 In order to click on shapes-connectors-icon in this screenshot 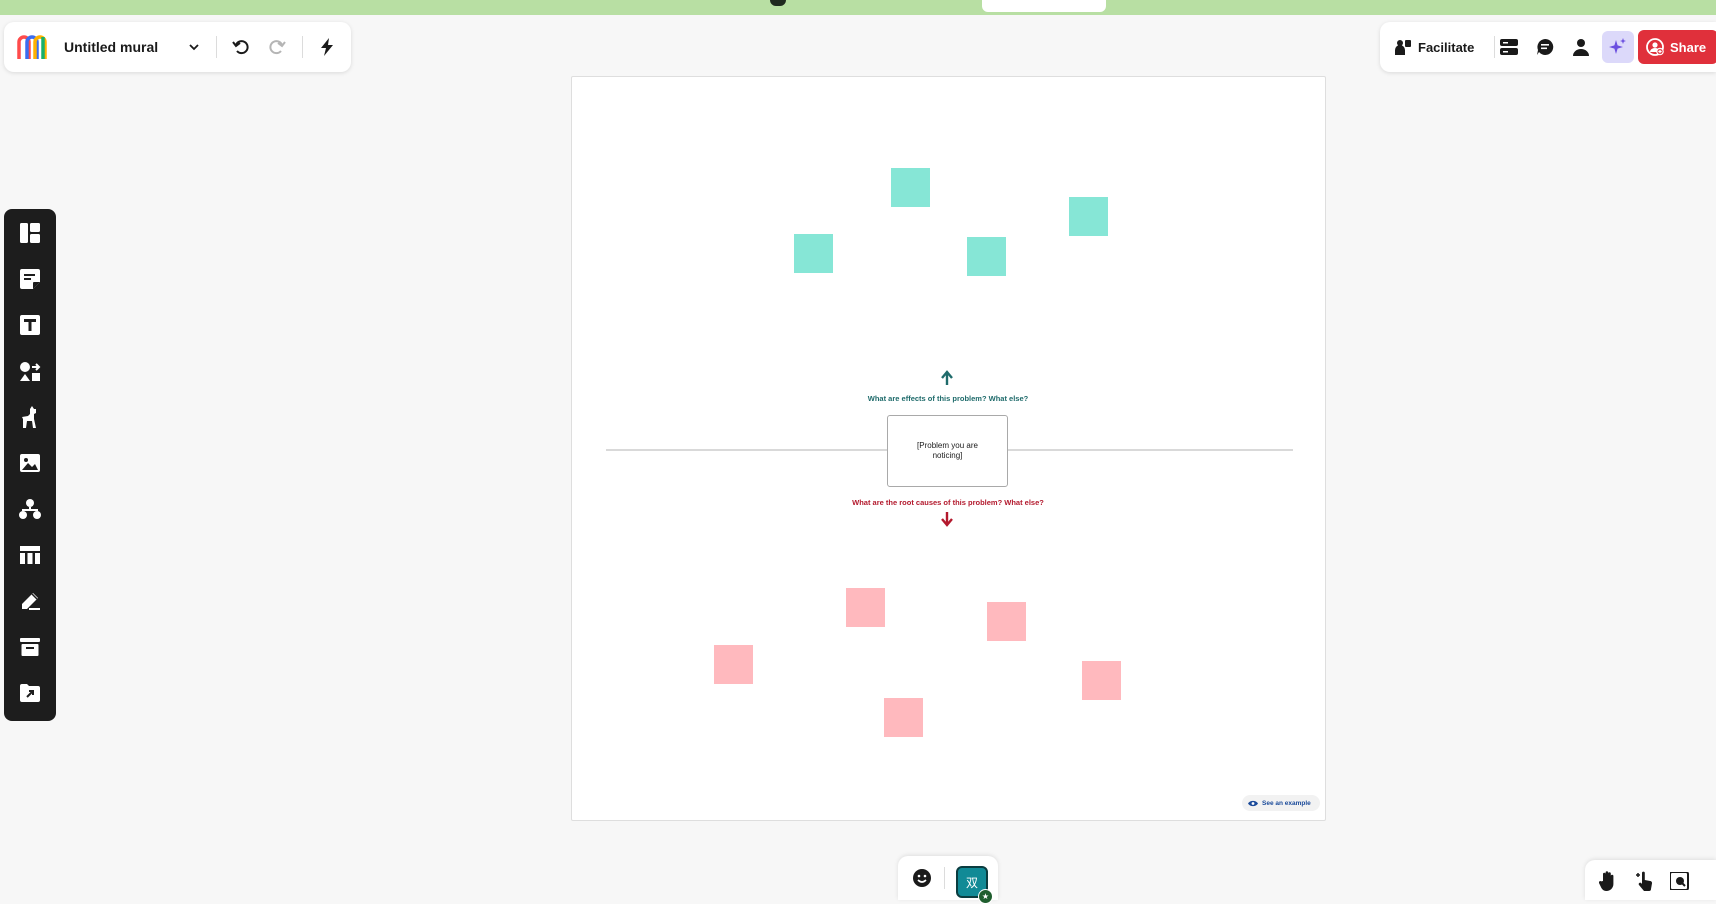, I will do `click(30, 371)`.